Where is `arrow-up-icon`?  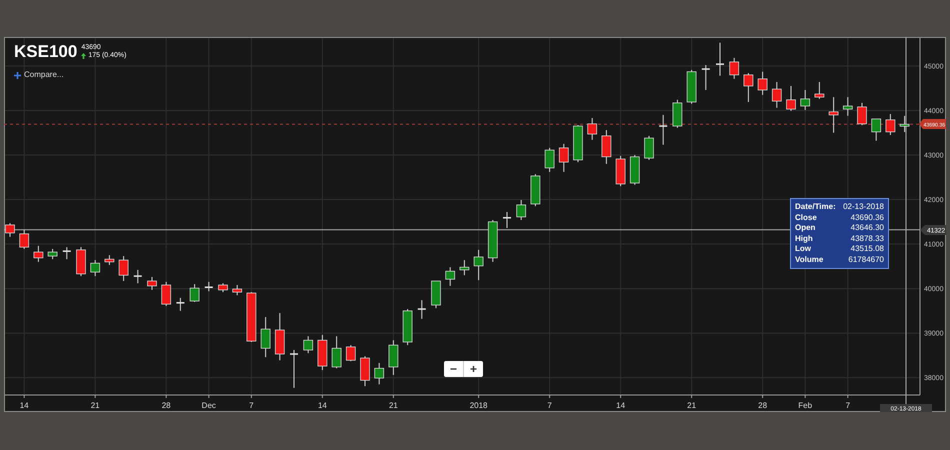 arrow-up-icon is located at coordinates (83, 55).